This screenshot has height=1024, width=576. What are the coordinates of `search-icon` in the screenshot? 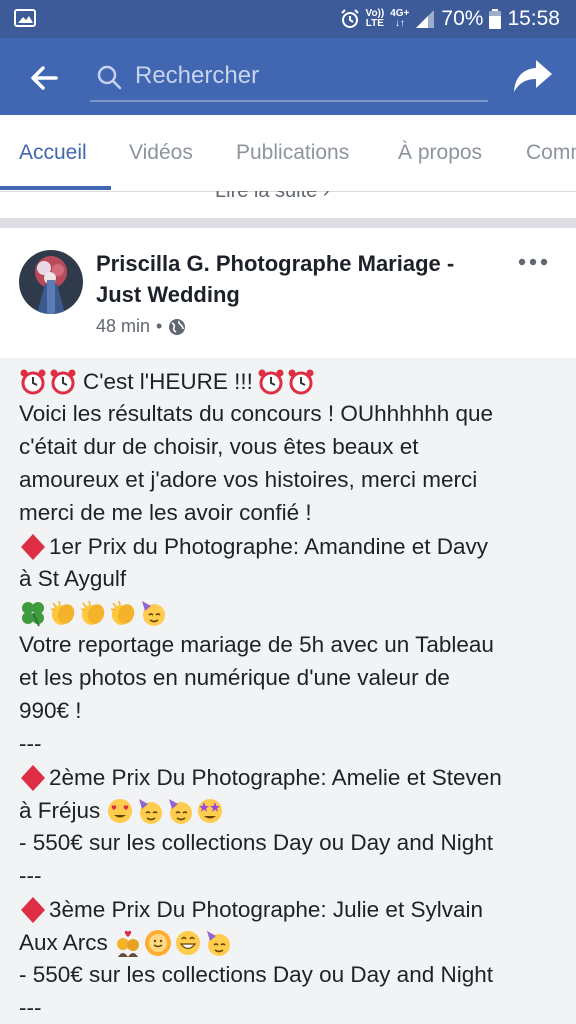 It's located at (109, 77).